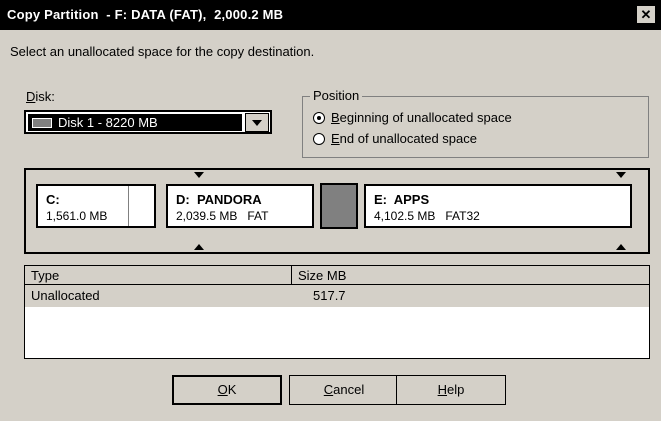 The width and height of the screenshot is (661, 421). Describe the element at coordinates (344, 390) in the screenshot. I see `cancel-button: Cancel` at that location.